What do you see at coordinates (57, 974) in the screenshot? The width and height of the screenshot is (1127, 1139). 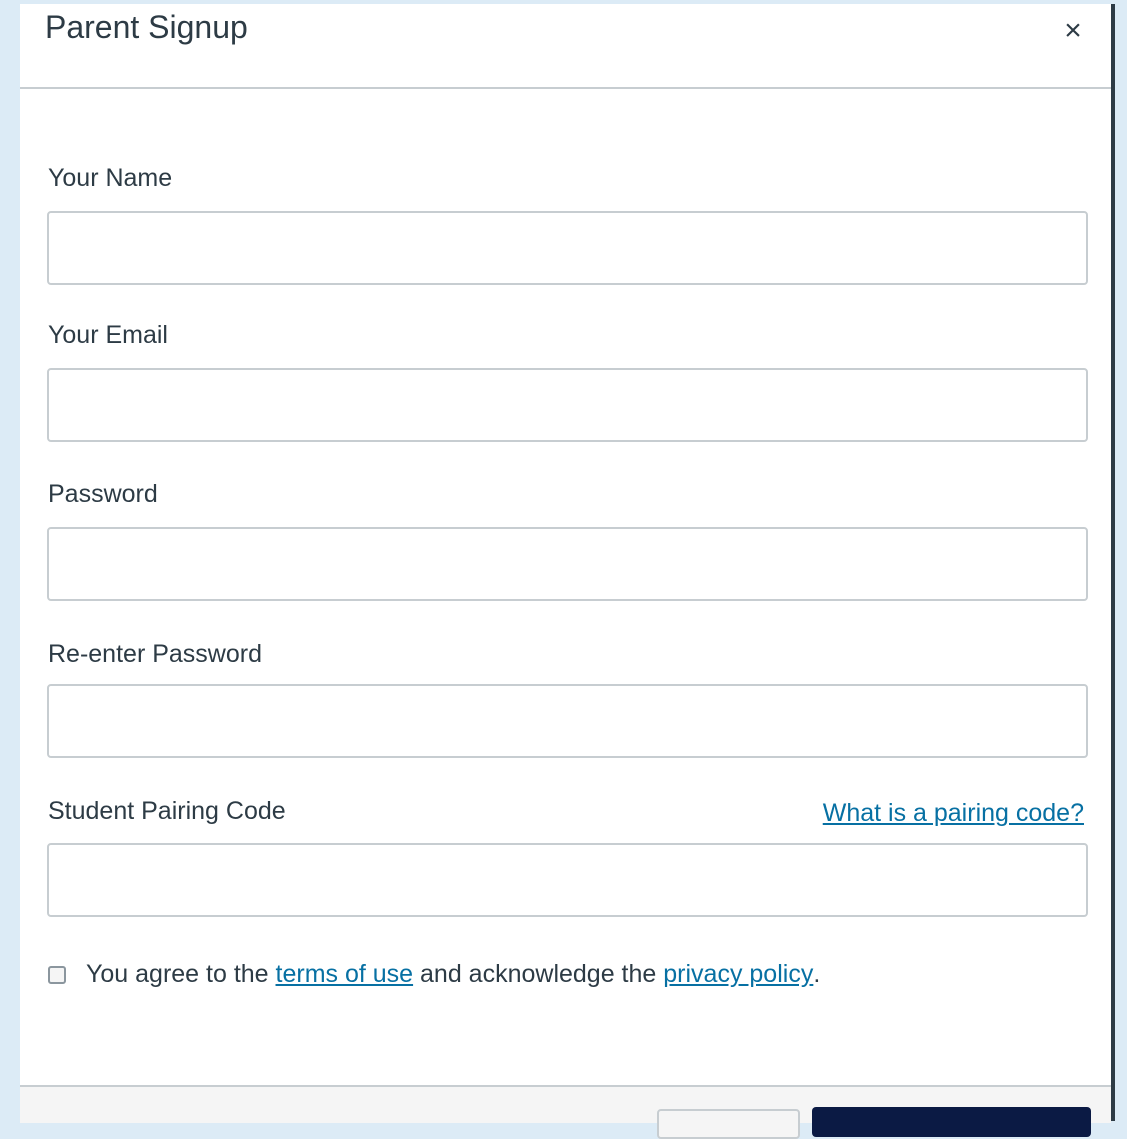 I see `agree-checkbox` at bounding box center [57, 974].